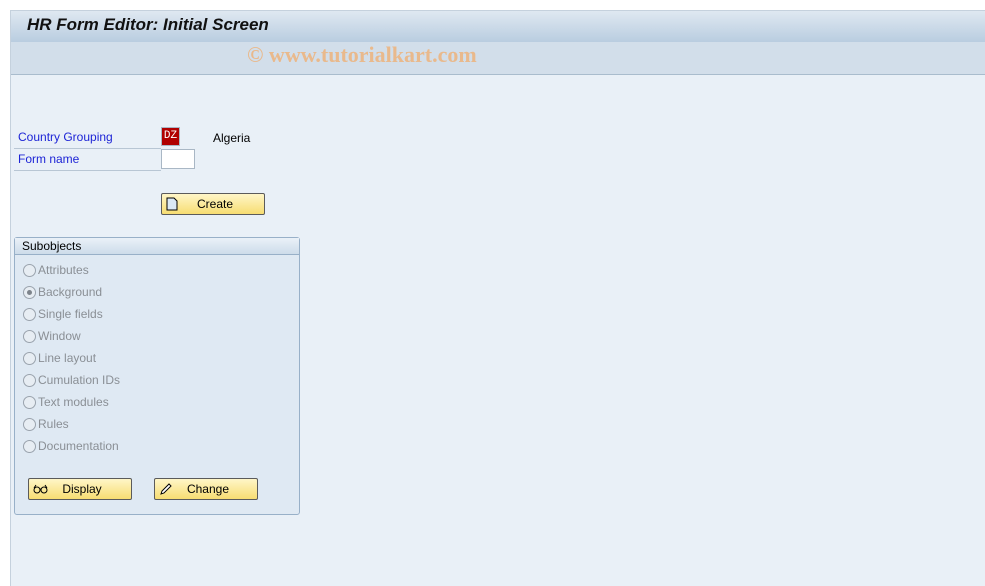 The width and height of the screenshot is (985, 586). I want to click on radio-cumulation-ids: Cumulation IDs, so click(71, 380).